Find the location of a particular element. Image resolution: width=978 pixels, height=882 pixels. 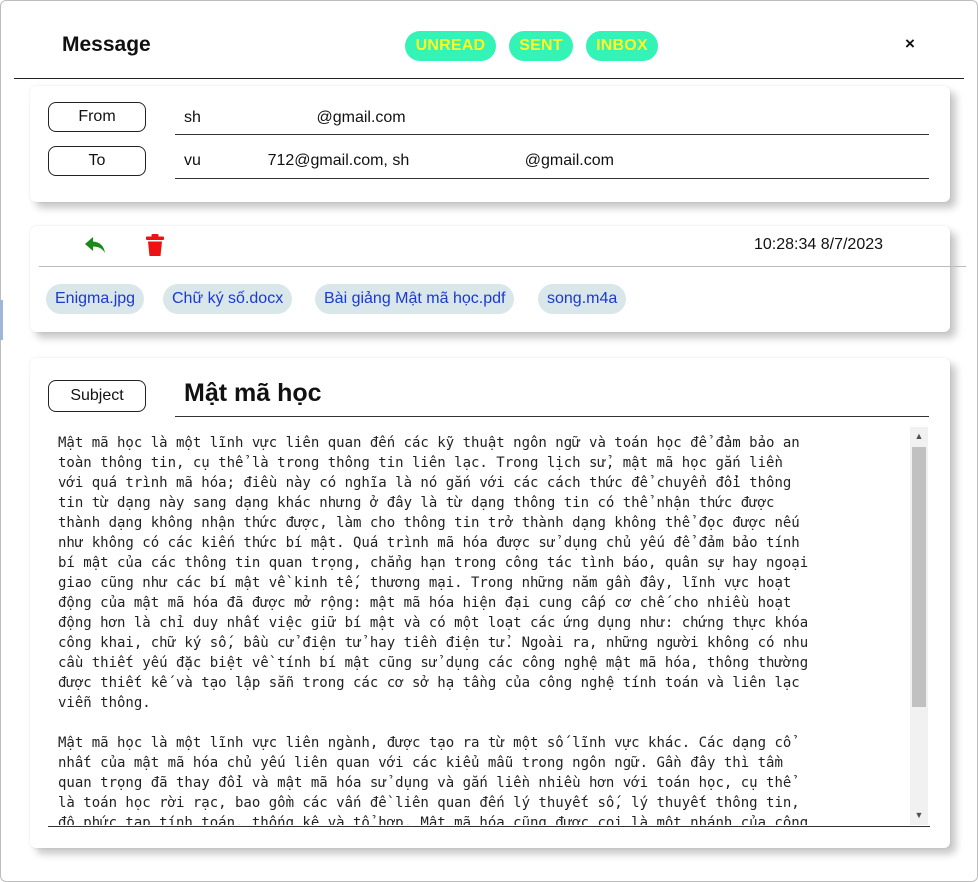

scroll-down-icon: ▼ is located at coordinates (919, 815).